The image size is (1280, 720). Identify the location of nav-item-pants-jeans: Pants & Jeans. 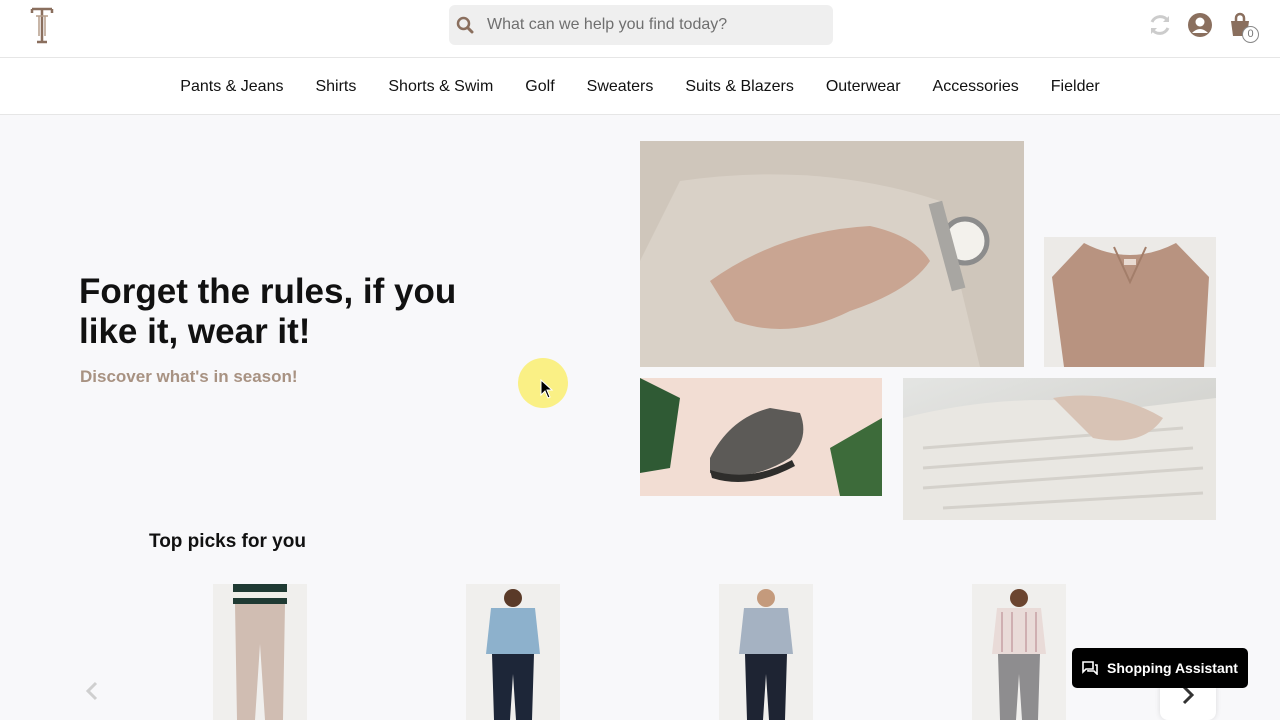
(231, 86).